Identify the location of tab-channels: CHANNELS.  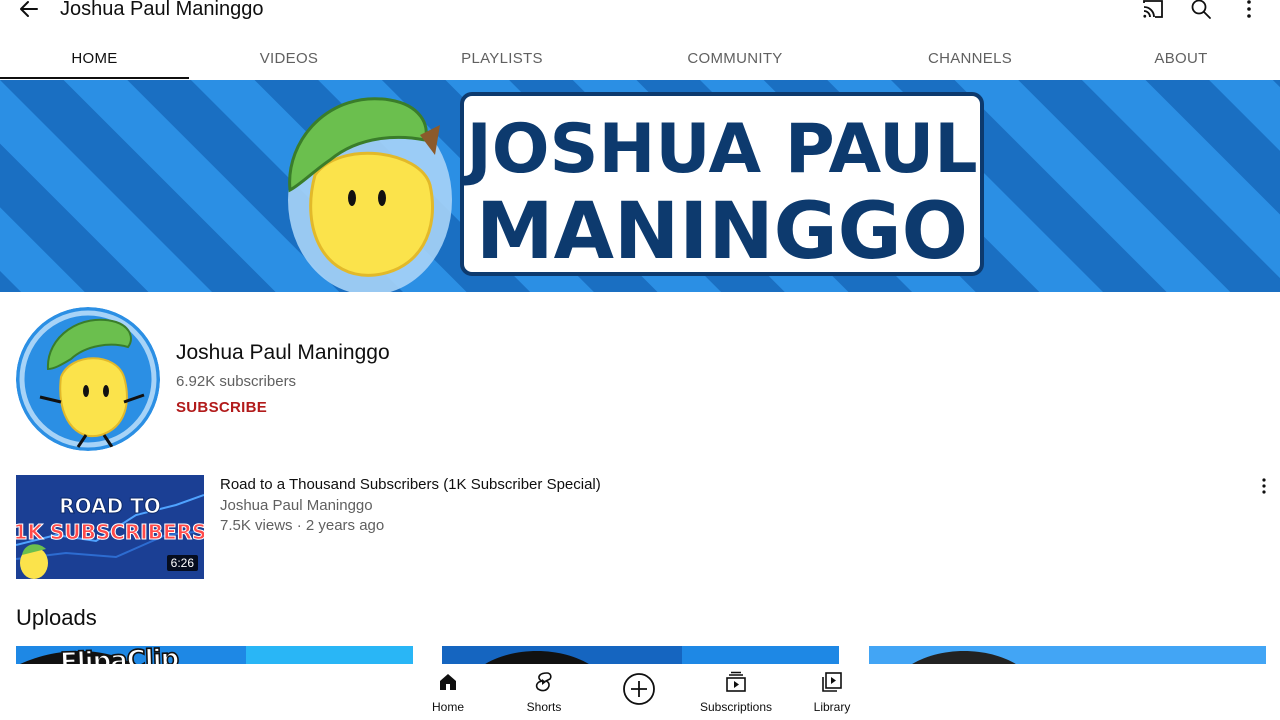
(970, 58).